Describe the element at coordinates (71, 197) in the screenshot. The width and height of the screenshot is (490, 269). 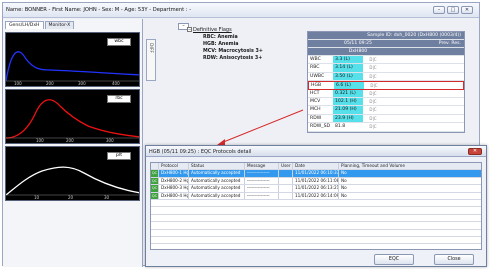
I see `x-tick: 20` at that location.